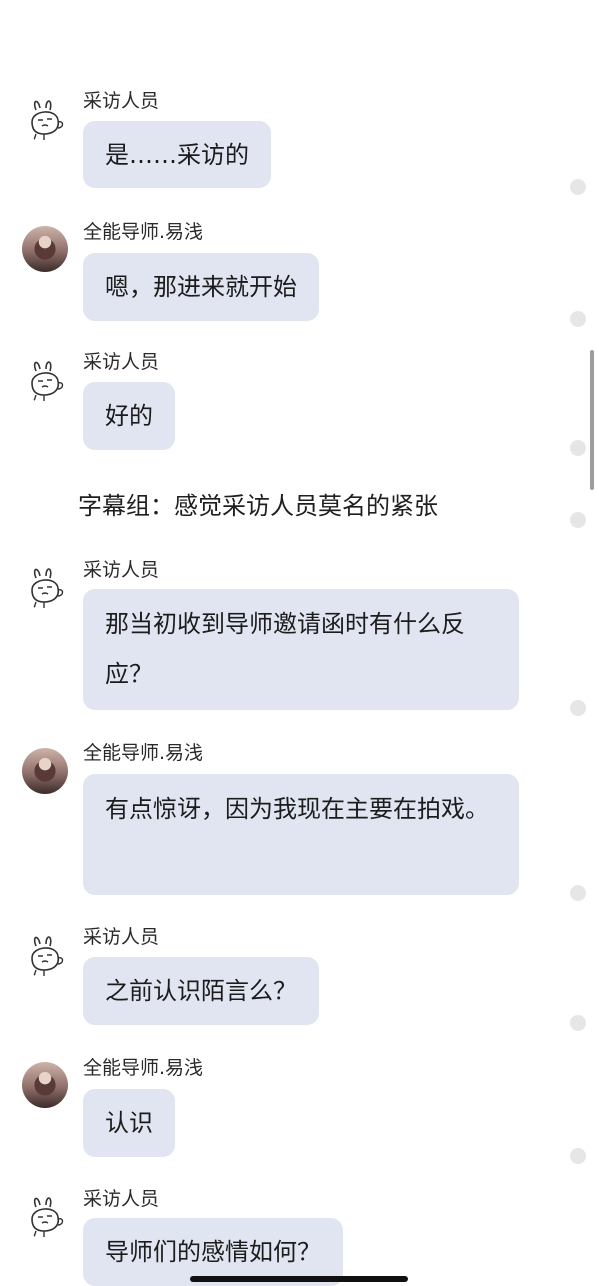 The image size is (599, 1286). What do you see at coordinates (592, 420) in the screenshot?
I see `scrollbar-thumb` at bounding box center [592, 420].